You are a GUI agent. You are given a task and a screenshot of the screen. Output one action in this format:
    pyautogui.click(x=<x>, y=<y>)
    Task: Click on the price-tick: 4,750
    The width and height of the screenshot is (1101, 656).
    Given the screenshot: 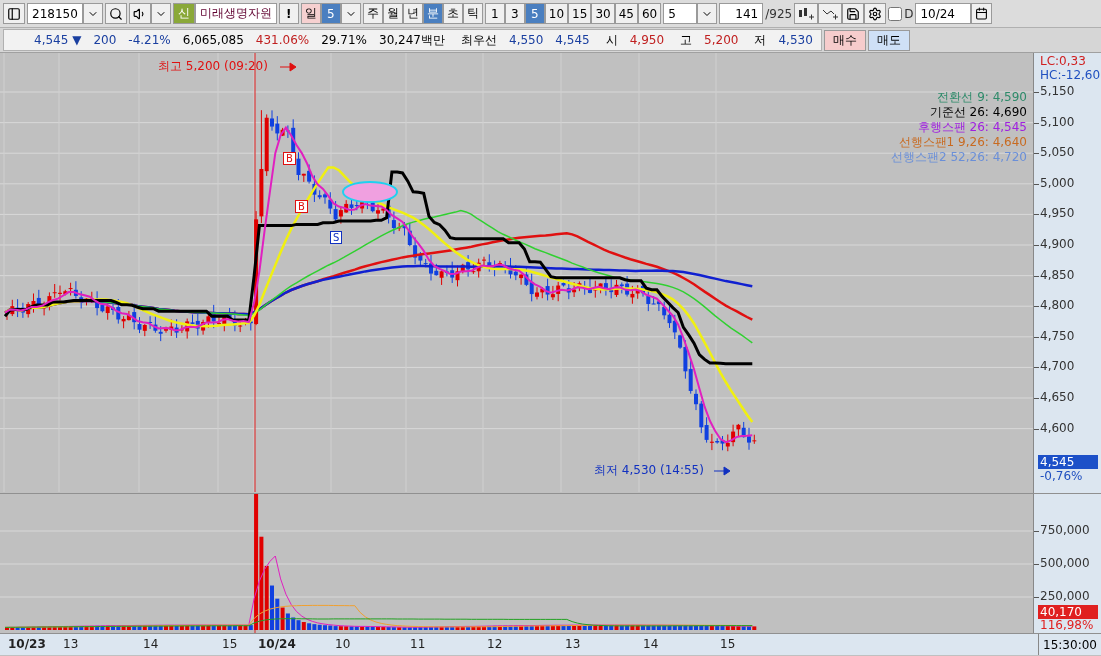 What is the action you would take?
    pyautogui.click(x=1057, y=335)
    